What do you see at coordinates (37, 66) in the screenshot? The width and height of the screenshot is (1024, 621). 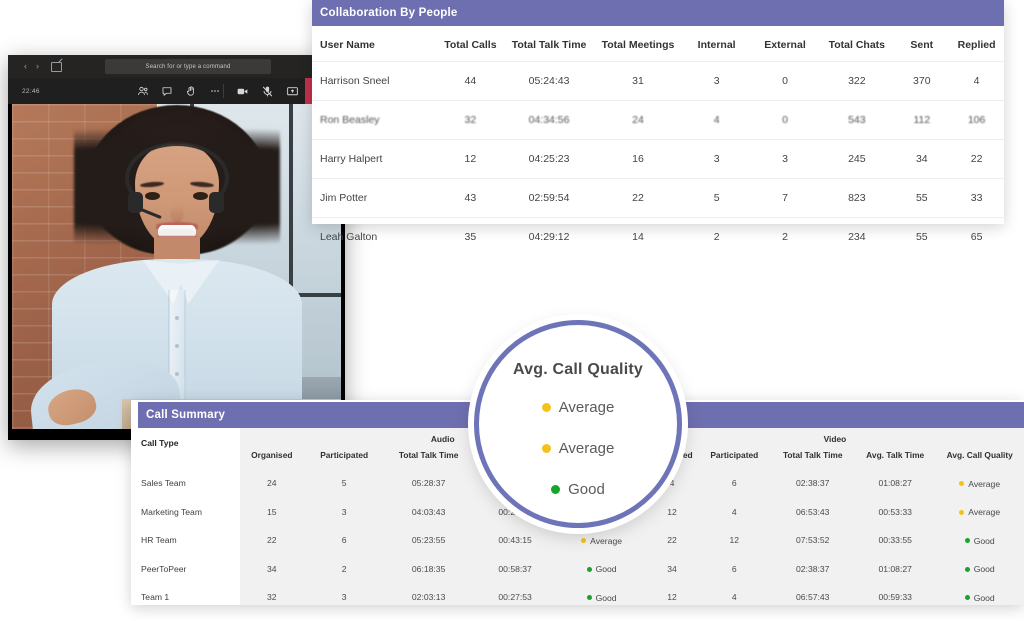 I see `forward-arrow-icon: ›` at bounding box center [37, 66].